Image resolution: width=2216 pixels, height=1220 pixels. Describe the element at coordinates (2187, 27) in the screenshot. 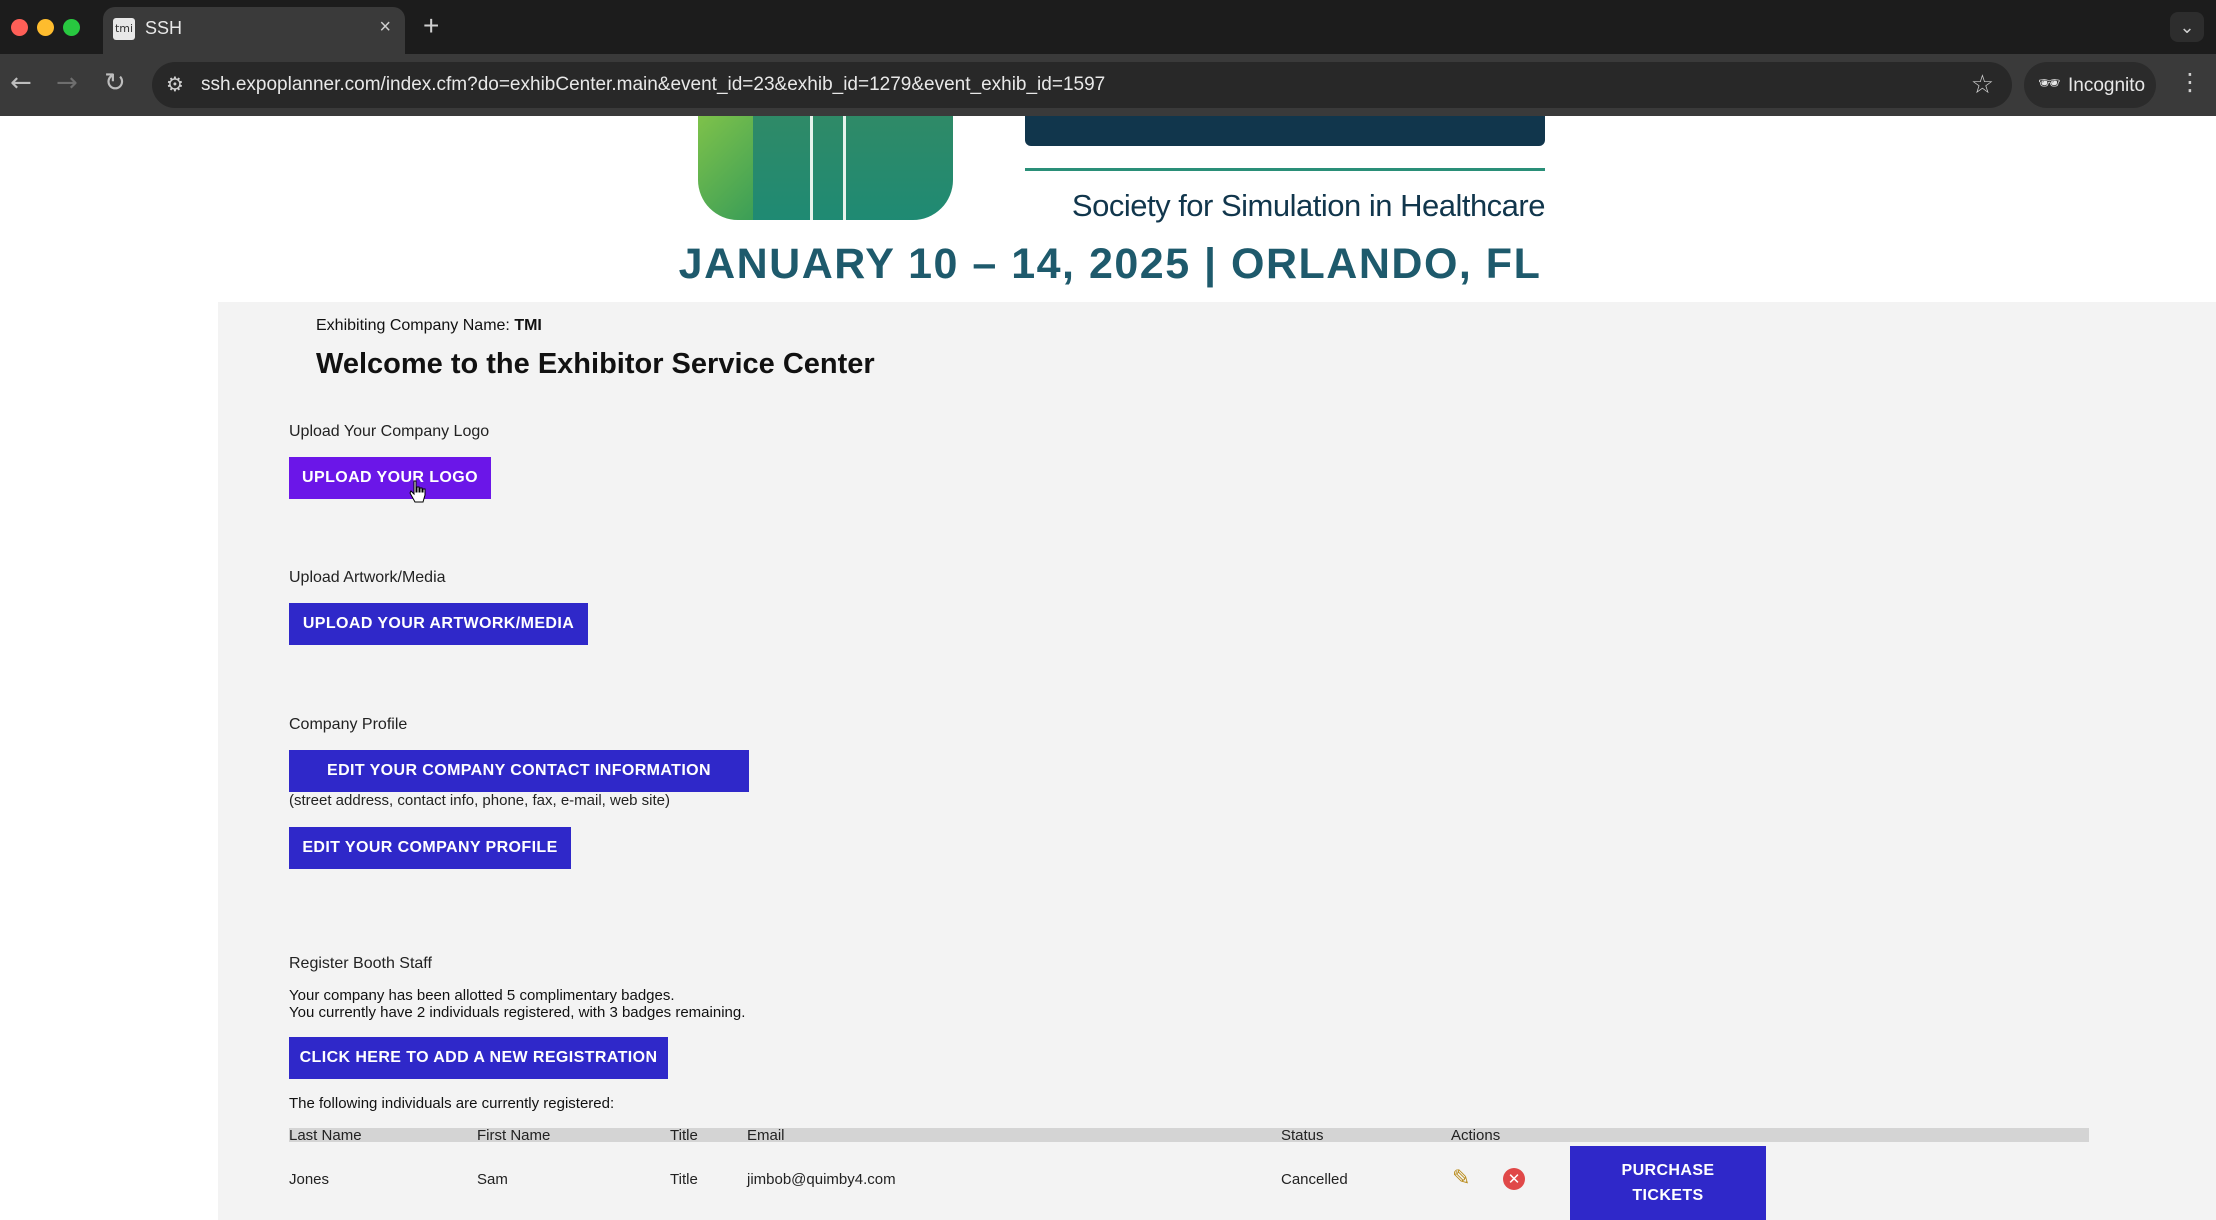

I see `tab-search-chevron-icon: ⌄` at that location.